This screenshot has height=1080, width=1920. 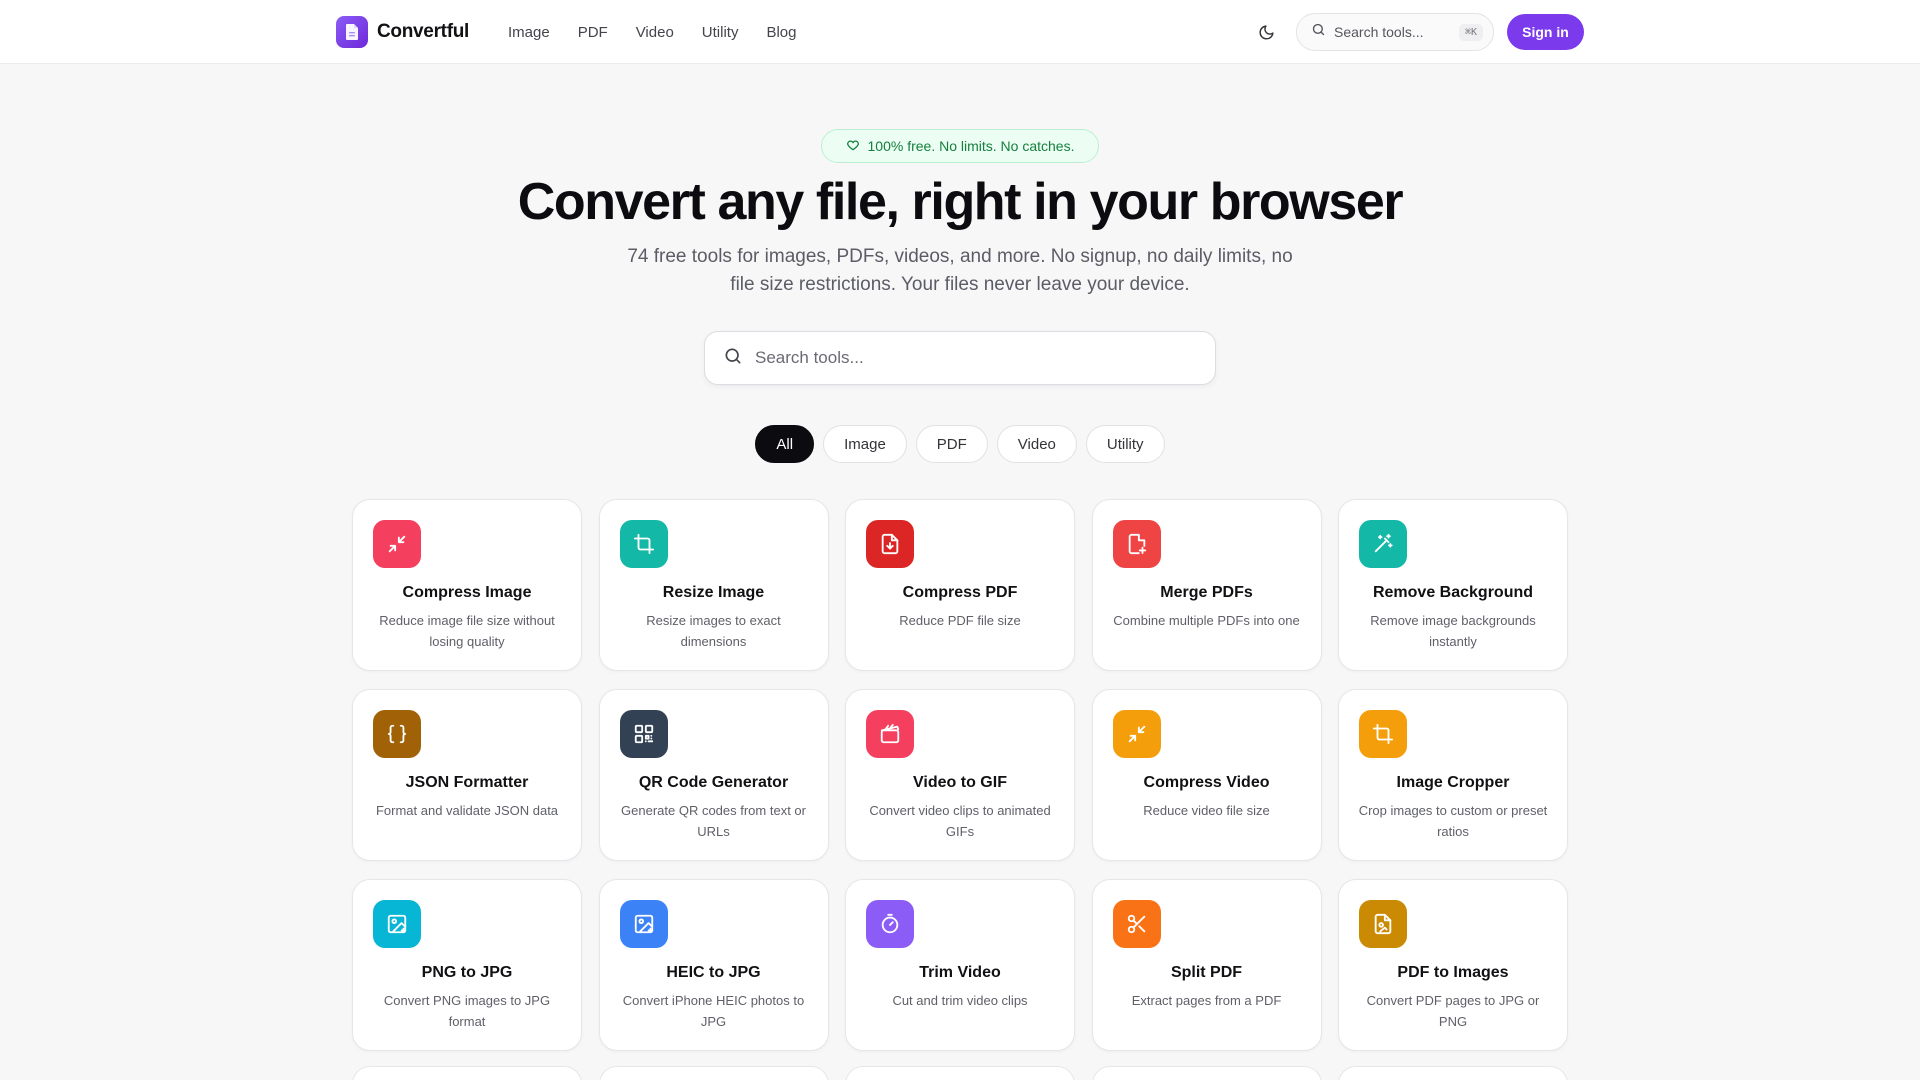 What do you see at coordinates (1206, 810) in the screenshot?
I see `tool-description: Reduce video file size` at bounding box center [1206, 810].